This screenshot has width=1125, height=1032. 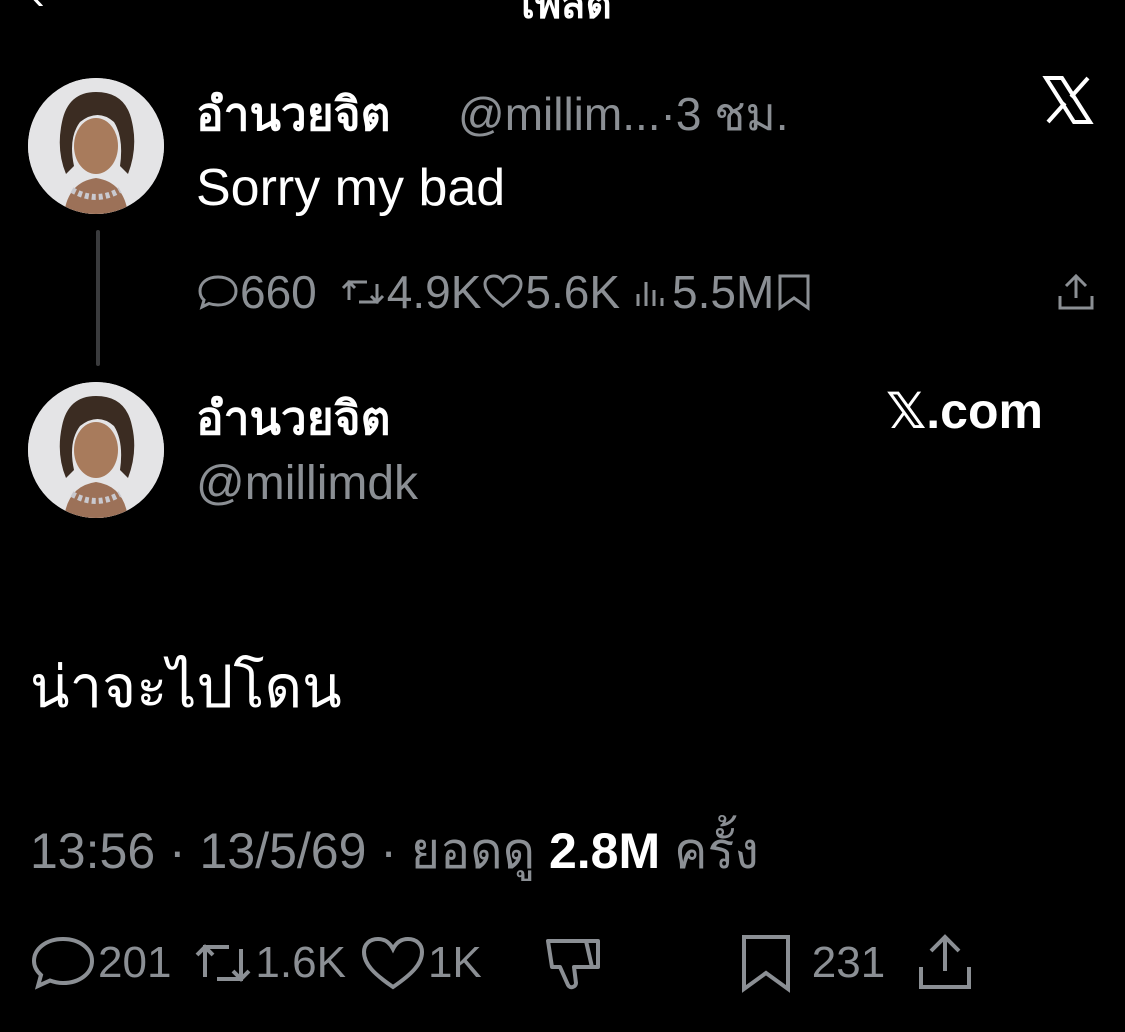 I want to click on quoted-reply-count: 660, so click(x=278, y=292).